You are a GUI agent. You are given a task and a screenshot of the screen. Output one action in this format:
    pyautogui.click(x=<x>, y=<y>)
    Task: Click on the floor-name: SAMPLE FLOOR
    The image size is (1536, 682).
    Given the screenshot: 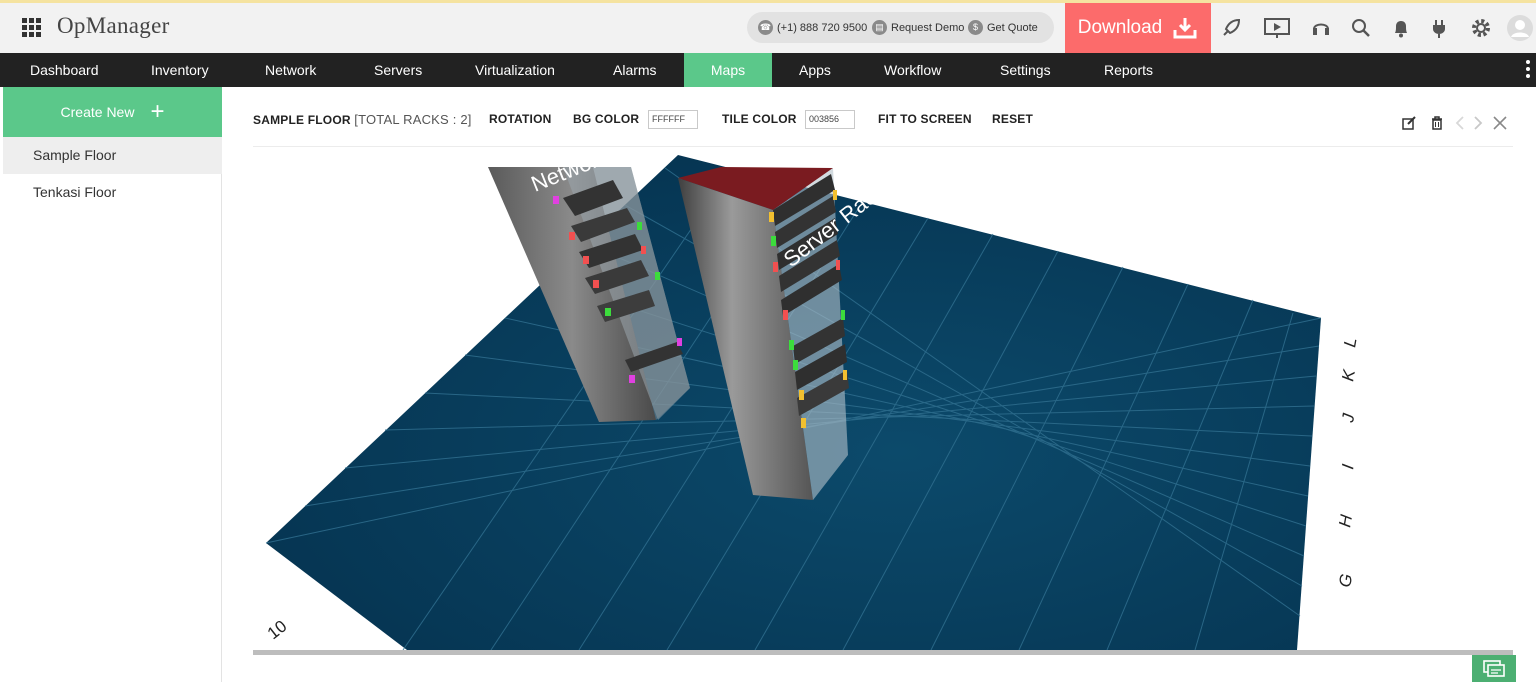 What is the action you would take?
    pyautogui.click(x=302, y=120)
    